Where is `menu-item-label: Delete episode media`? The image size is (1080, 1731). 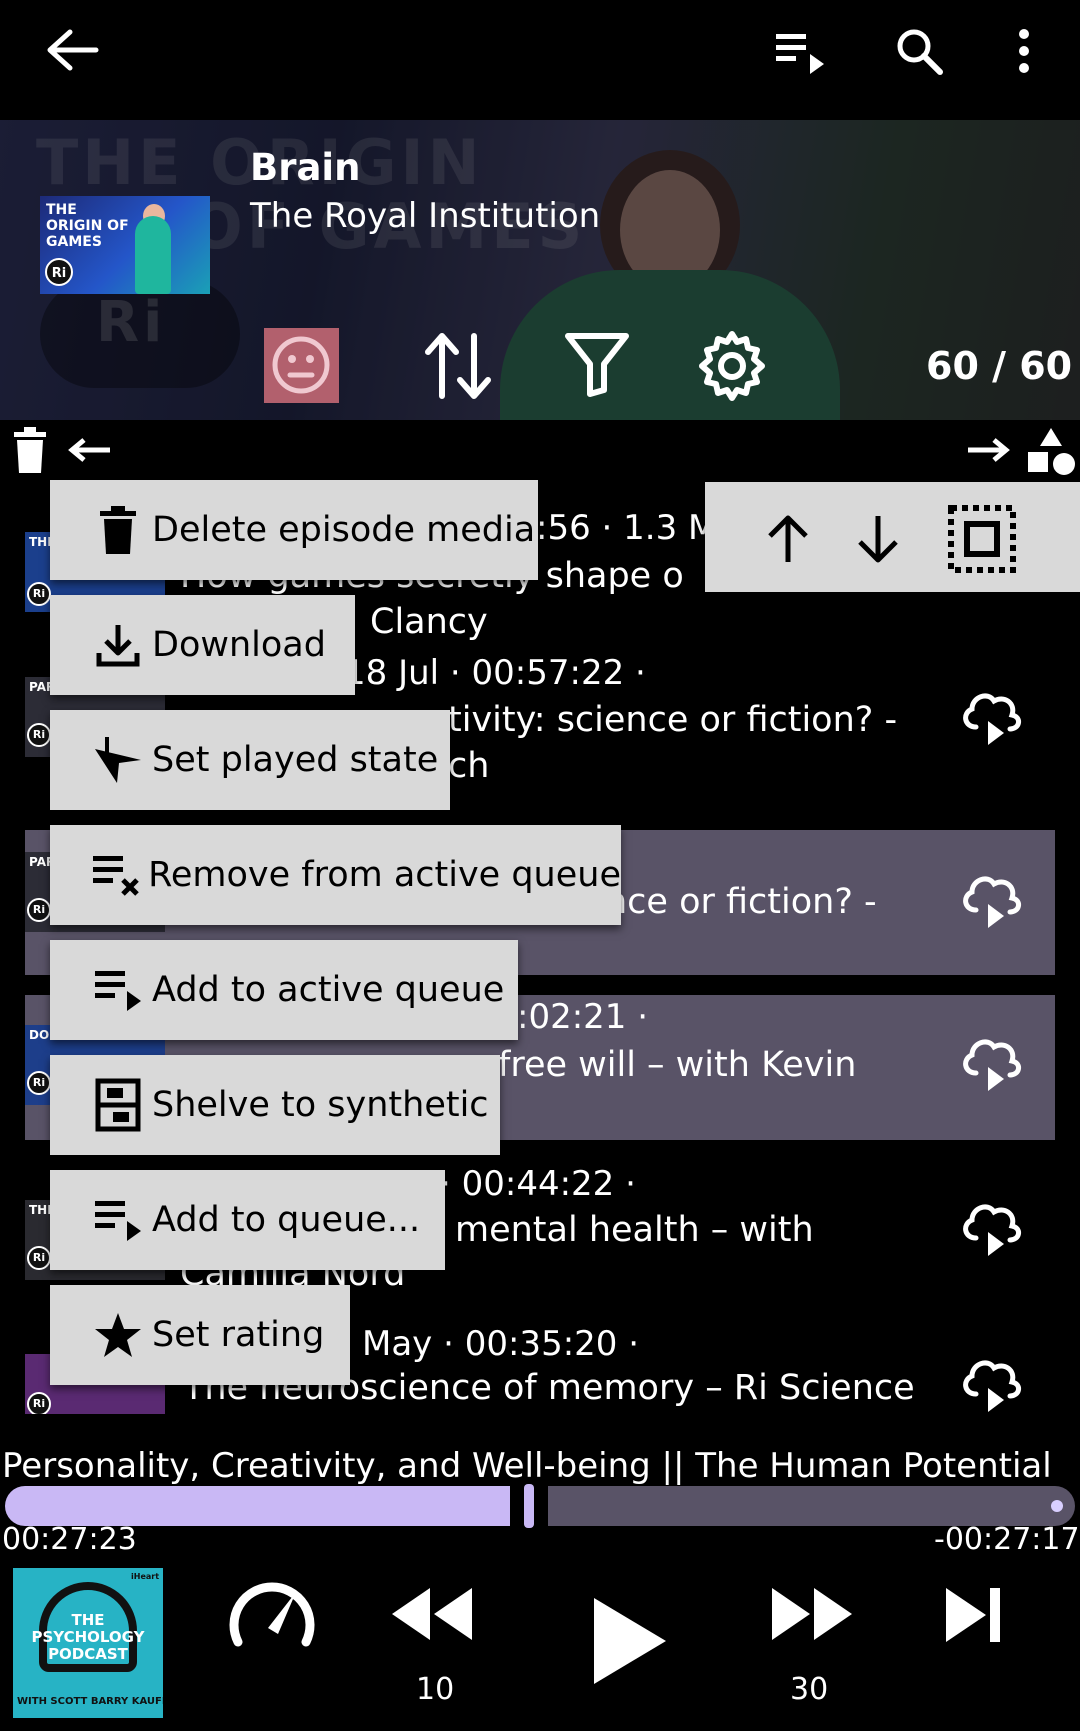 menu-item-label: Delete episode media is located at coordinates (344, 530).